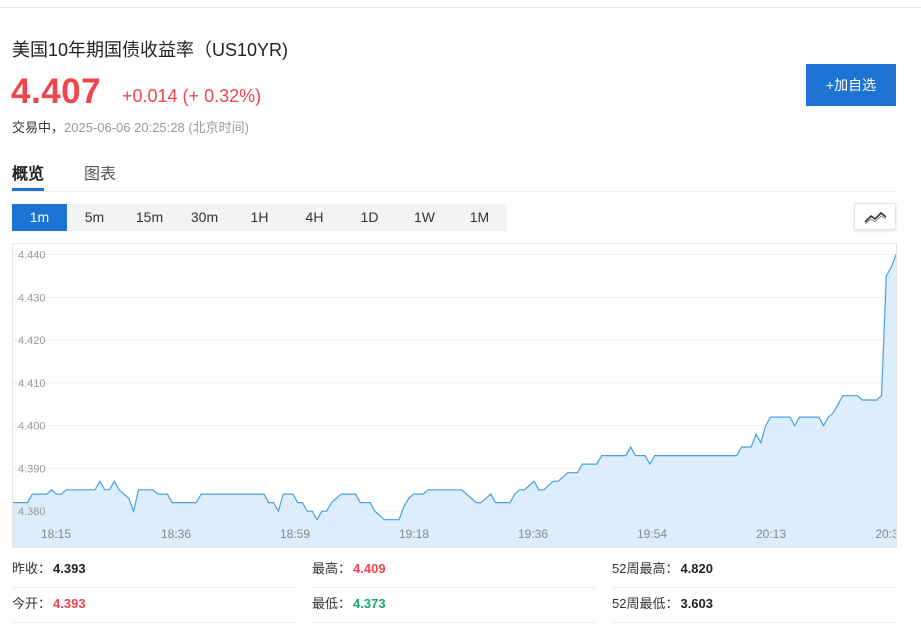 This screenshot has width=921, height=639. What do you see at coordinates (154, 608) in the screenshot?
I see `stat-open: 今开： 4.393` at bounding box center [154, 608].